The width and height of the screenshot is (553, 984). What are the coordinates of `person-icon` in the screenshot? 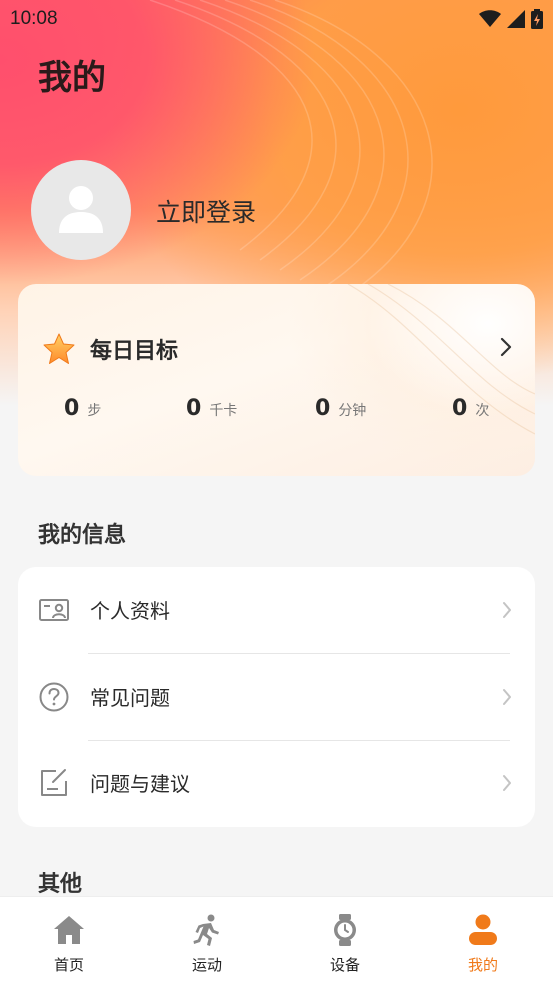 It's located at (483, 929).